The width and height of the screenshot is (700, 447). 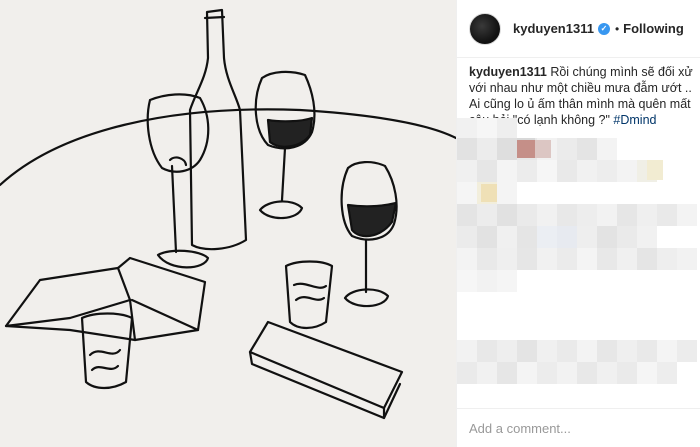 I want to click on table-edge, so click(x=228, y=147).